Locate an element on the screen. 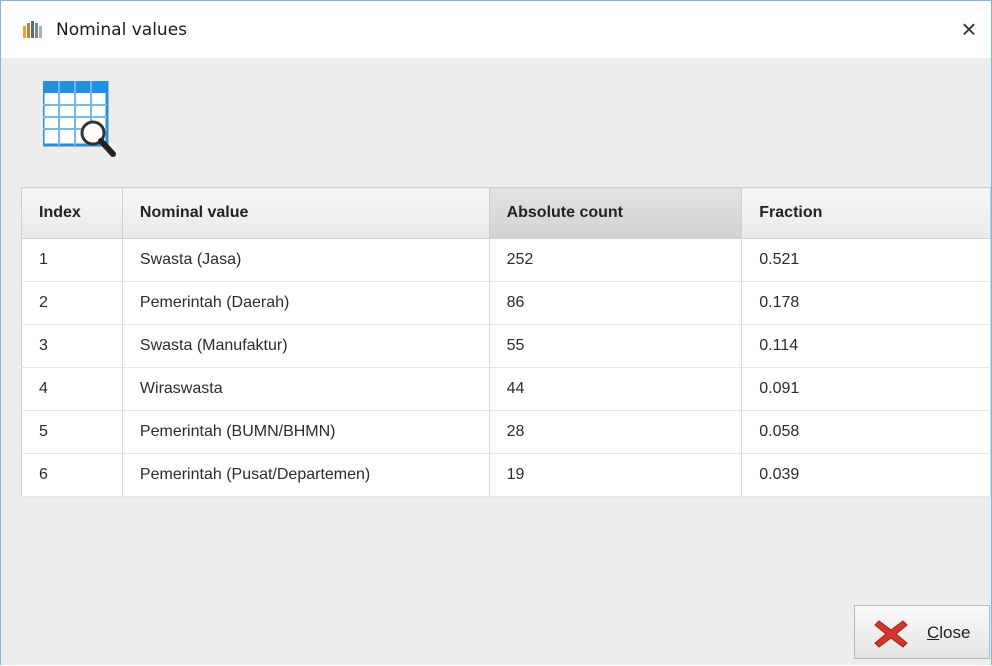  app-logo-icon is located at coordinates (32, 29).